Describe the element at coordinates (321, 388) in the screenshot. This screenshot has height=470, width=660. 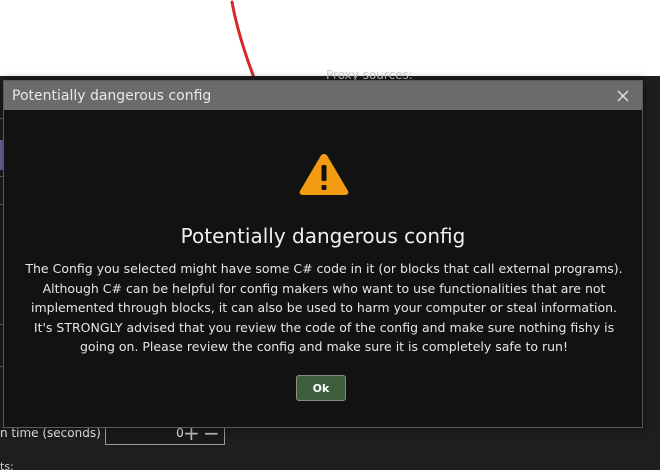
I see `ok-button: Ok` at that location.